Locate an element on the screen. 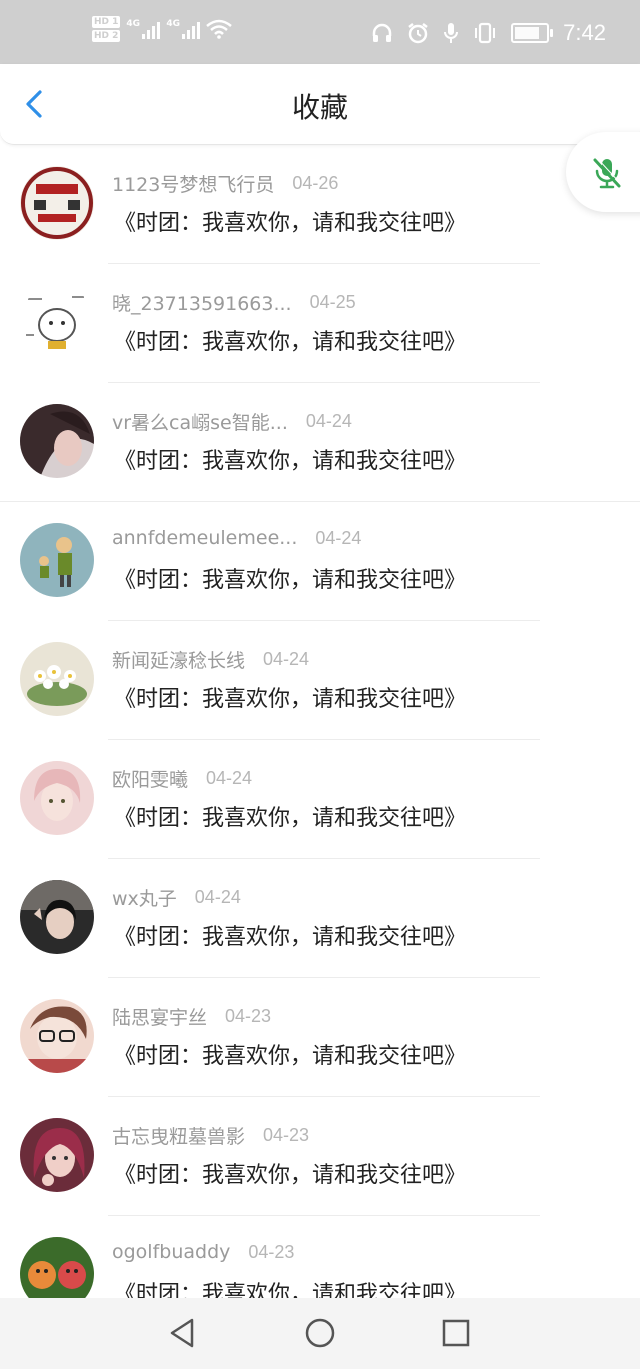 Image resolution: width=640 pixels, height=1369 pixels. vibrate-icon is located at coordinates (485, 33).